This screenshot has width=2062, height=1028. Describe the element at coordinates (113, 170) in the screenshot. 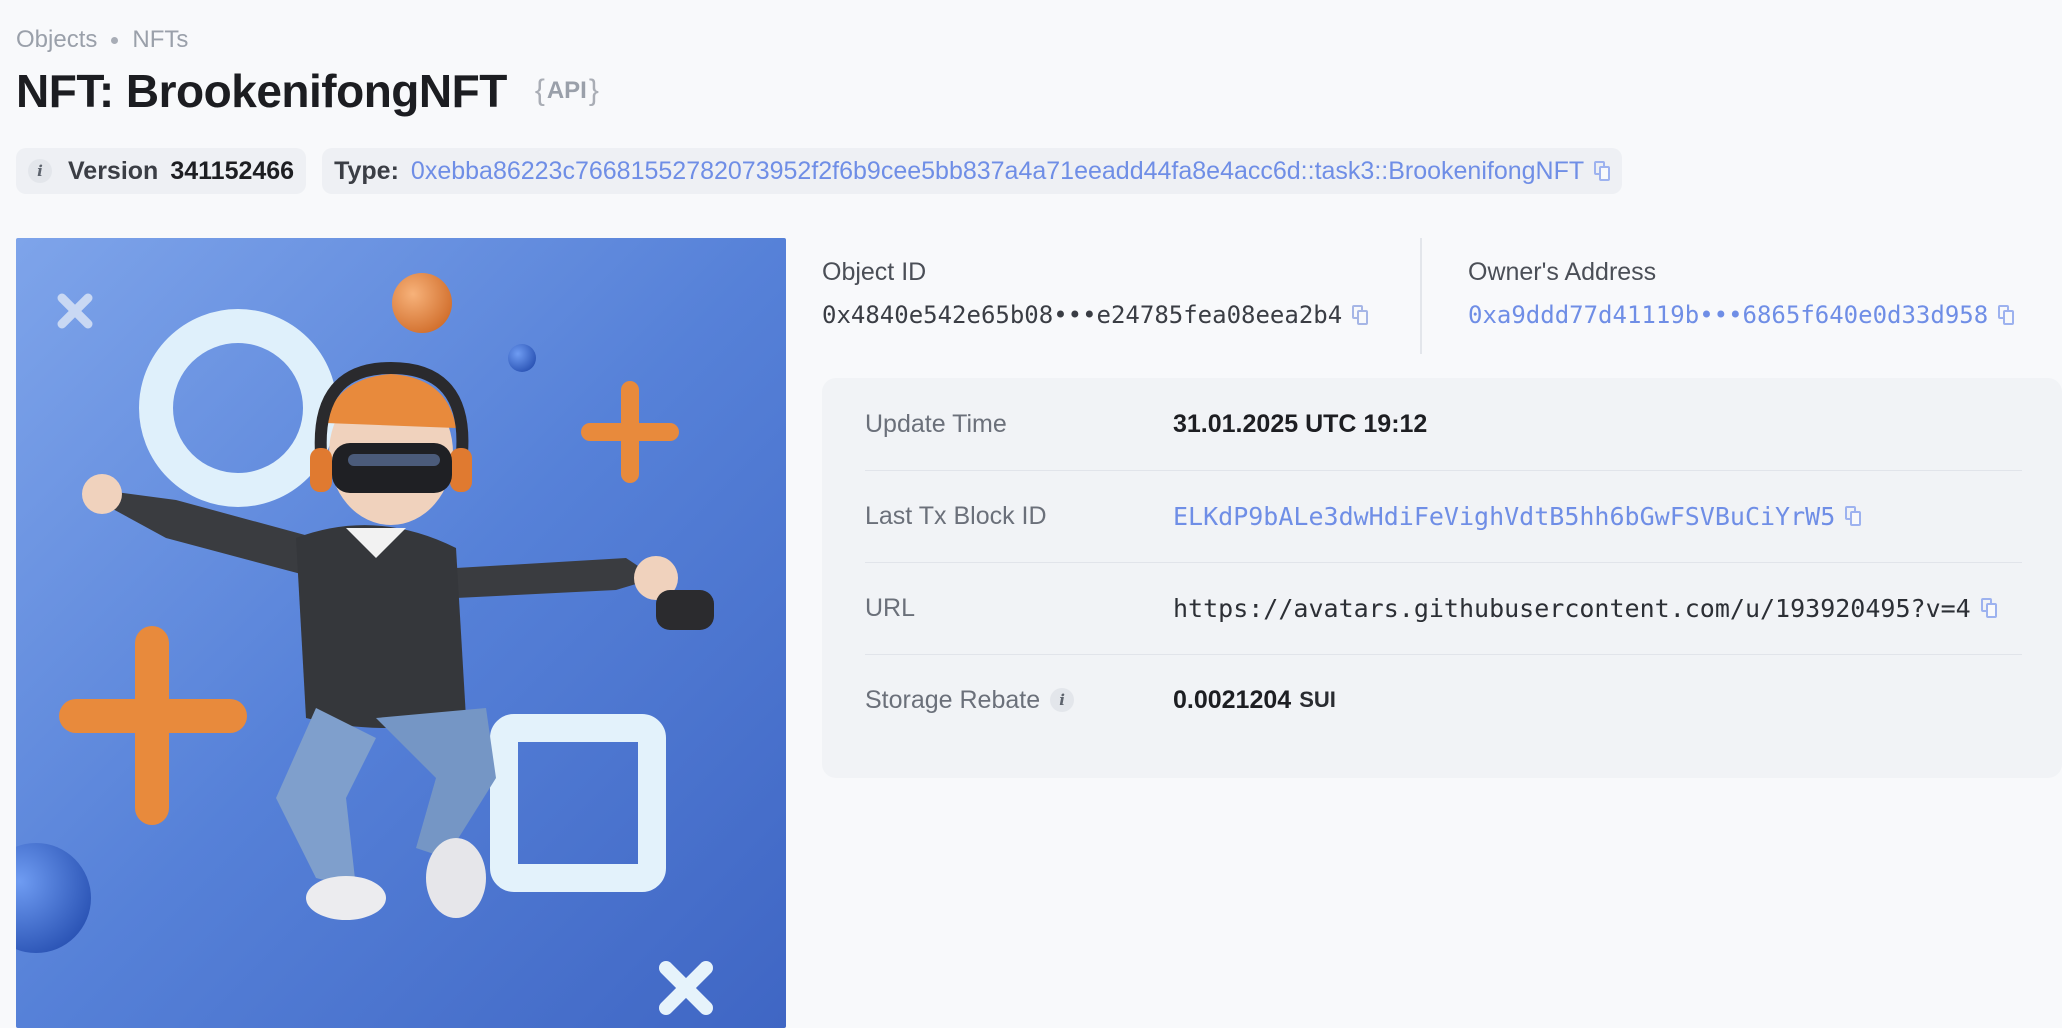

I see `version-label: Version` at that location.